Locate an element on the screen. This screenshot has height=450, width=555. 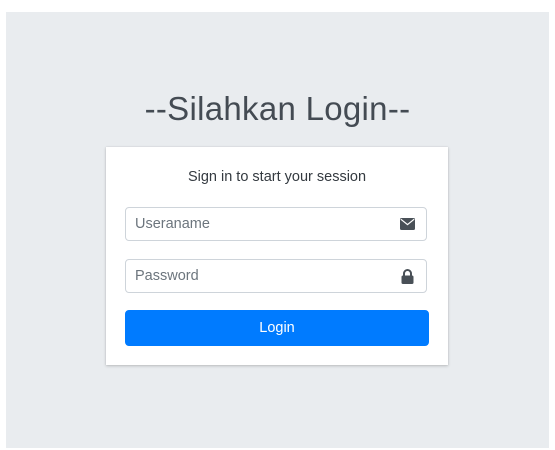
username-input is located at coordinates (257, 224).